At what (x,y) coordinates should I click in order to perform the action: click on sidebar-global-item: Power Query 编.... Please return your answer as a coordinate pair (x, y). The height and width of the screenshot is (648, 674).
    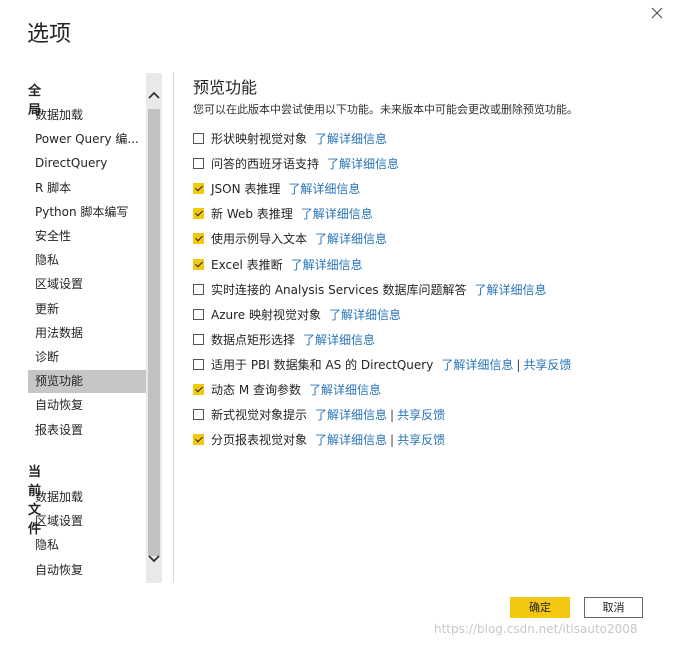
    Looking at the image, I should click on (87, 139).